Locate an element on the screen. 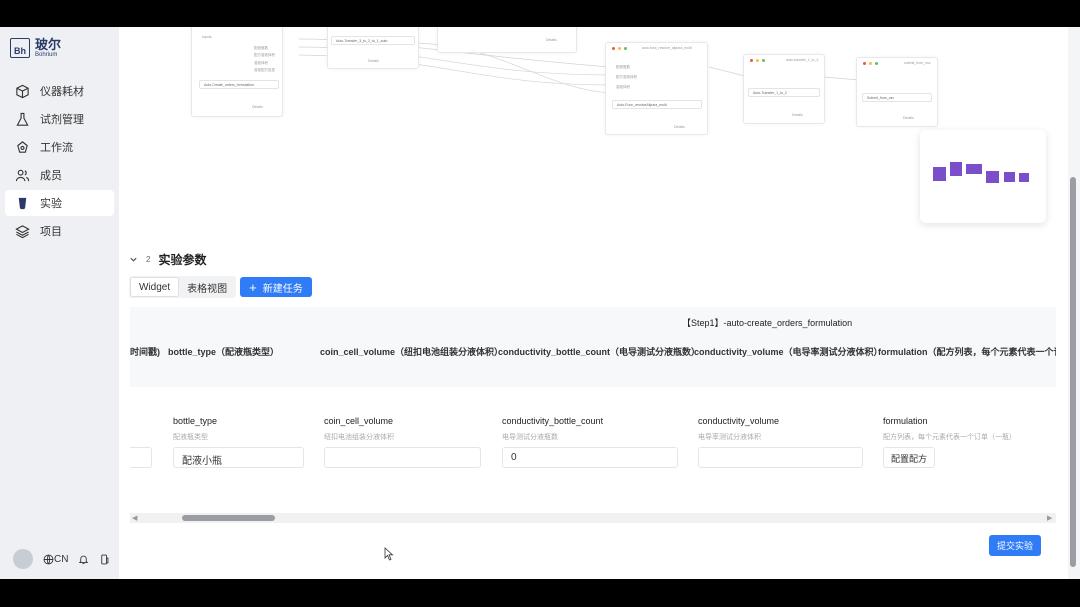  column-header: conductivity_bottle_count（电导测试分液瓶数） is located at coordinates (599, 352).